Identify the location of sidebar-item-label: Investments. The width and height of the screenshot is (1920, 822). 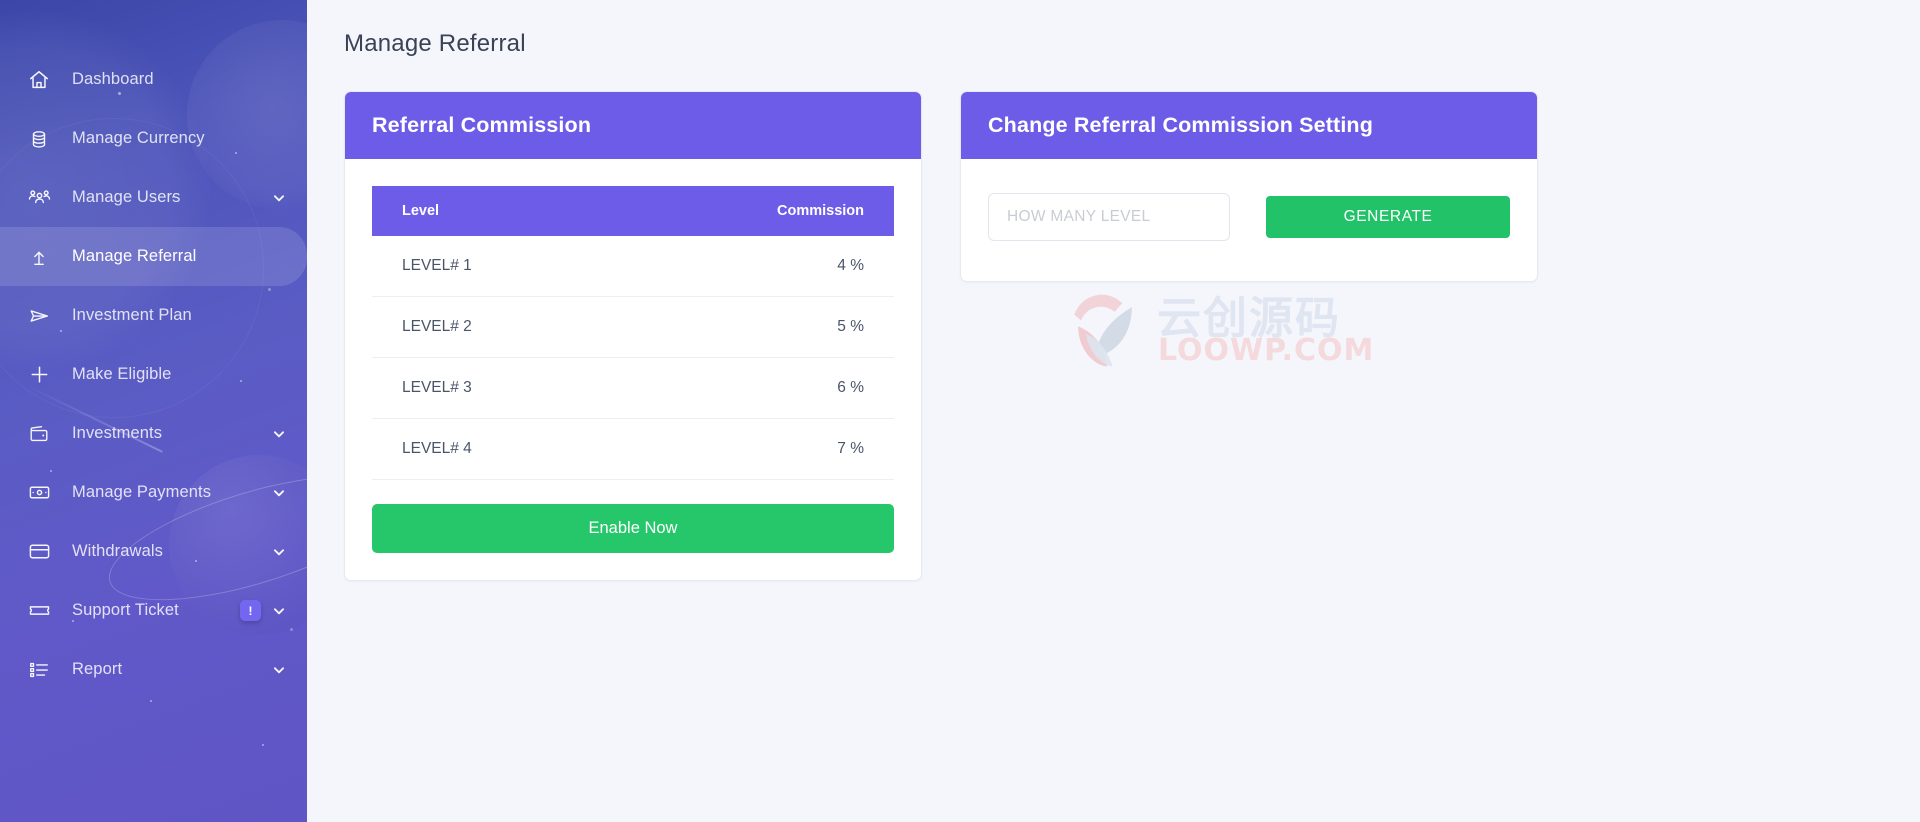
(117, 433).